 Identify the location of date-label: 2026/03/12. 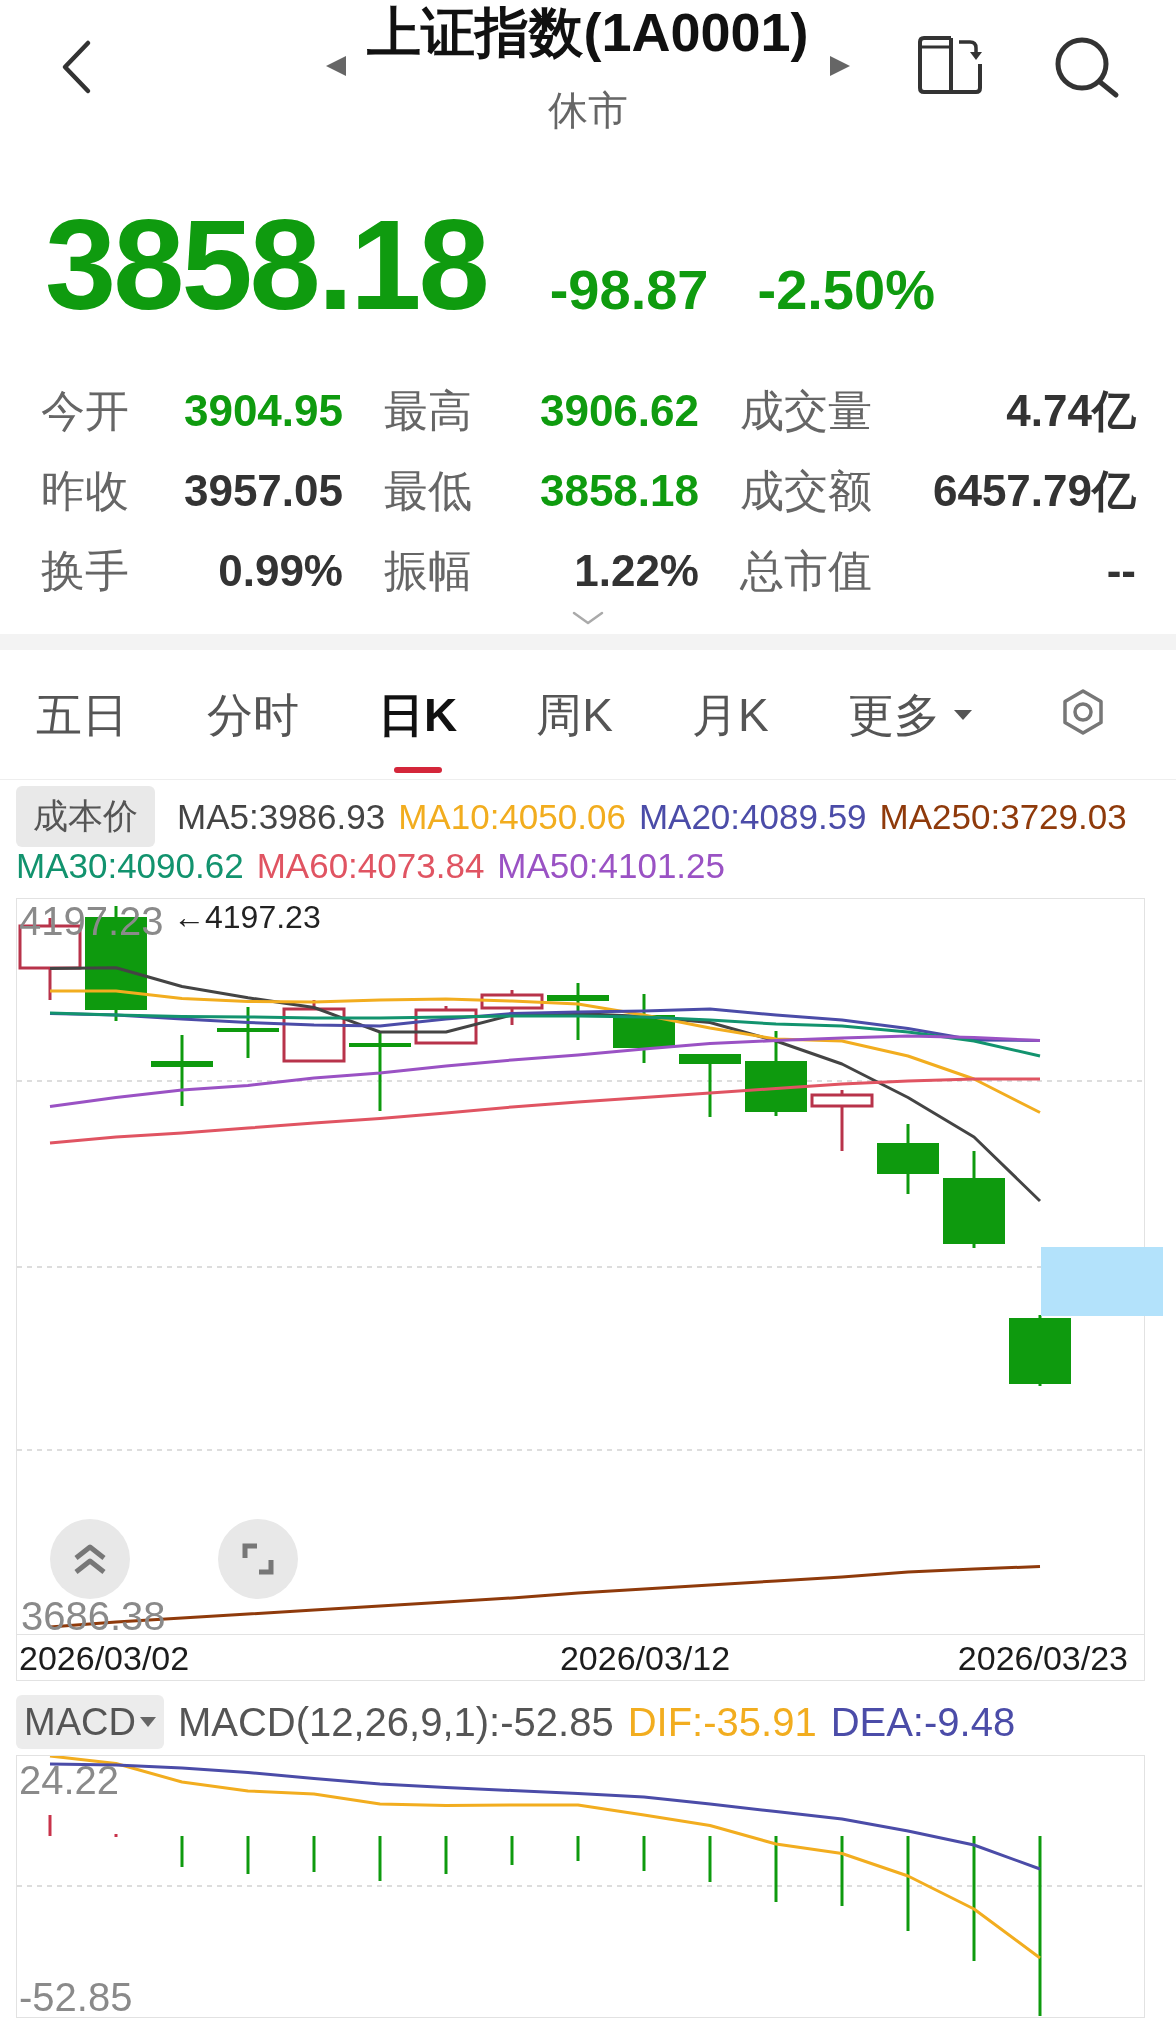
(645, 1658).